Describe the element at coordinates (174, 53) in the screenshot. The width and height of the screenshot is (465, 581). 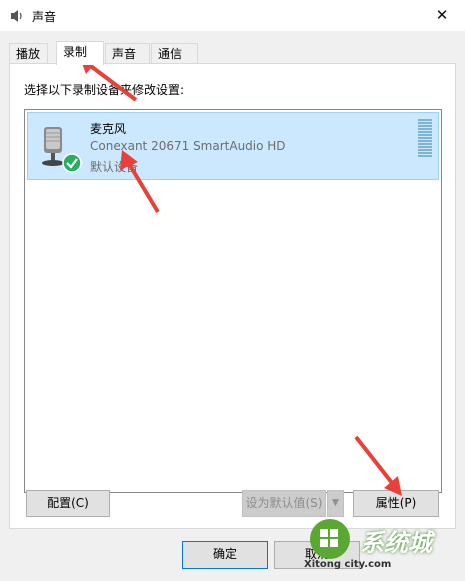
I see `tab-communications: 通信` at that location.